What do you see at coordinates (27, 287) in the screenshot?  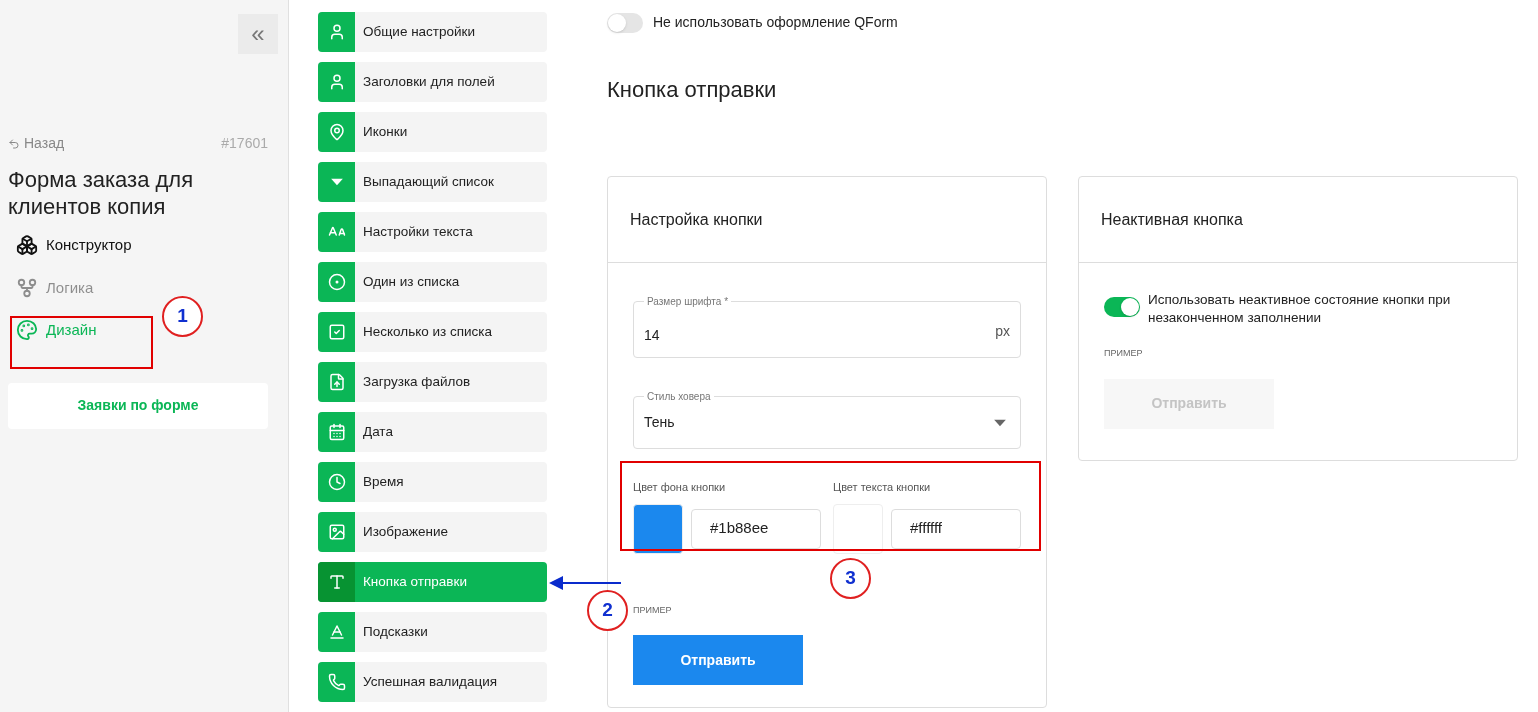 I see `fork-icon` at bounding box center [27, 287].